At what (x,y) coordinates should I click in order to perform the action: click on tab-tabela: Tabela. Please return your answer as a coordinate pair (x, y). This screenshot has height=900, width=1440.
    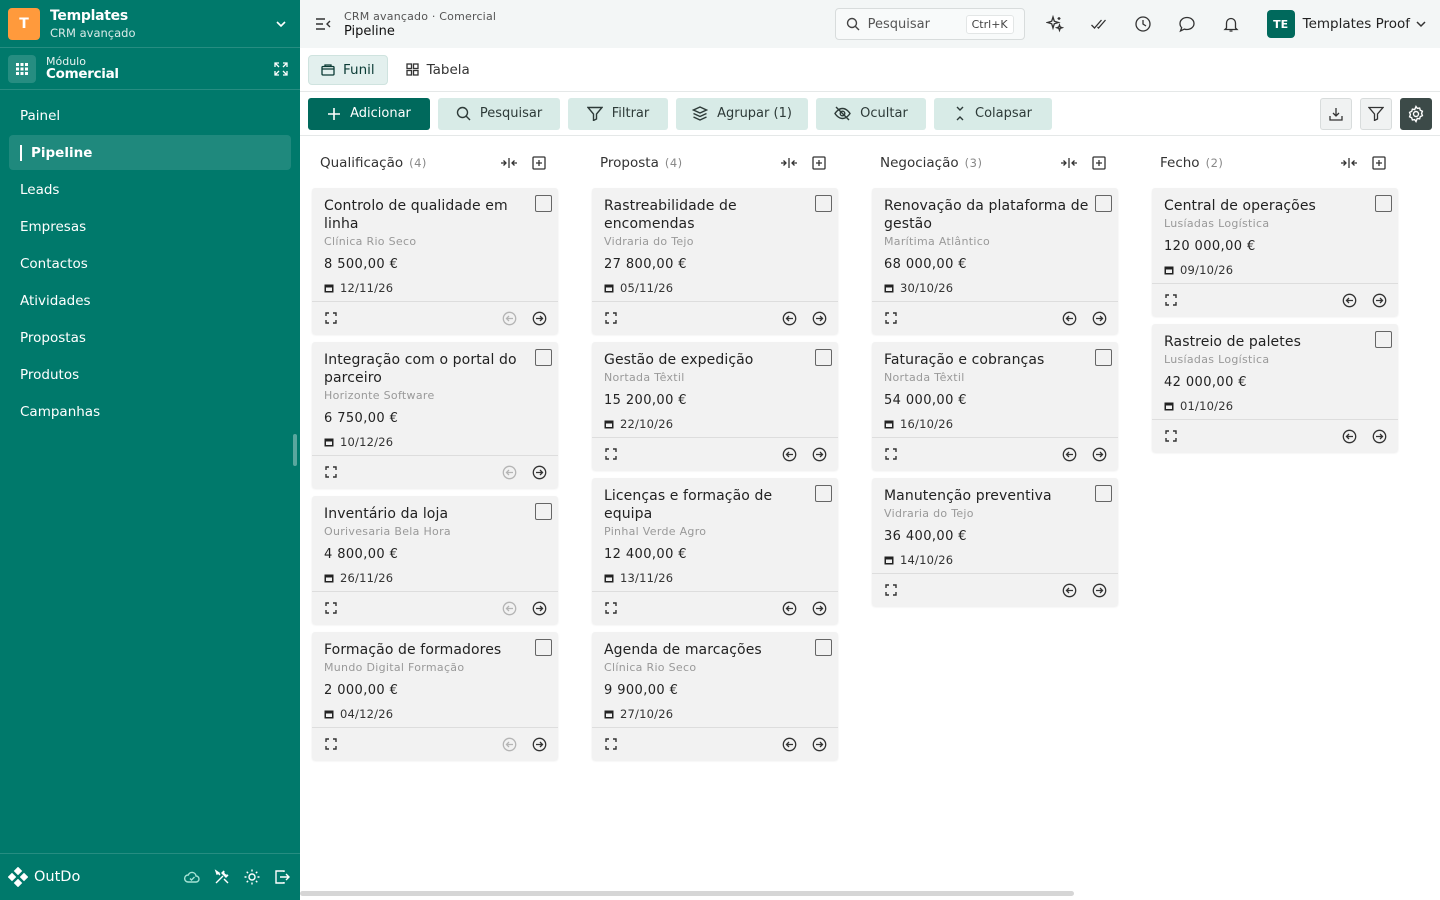
    Looking at the image, I should click on (438, 70).